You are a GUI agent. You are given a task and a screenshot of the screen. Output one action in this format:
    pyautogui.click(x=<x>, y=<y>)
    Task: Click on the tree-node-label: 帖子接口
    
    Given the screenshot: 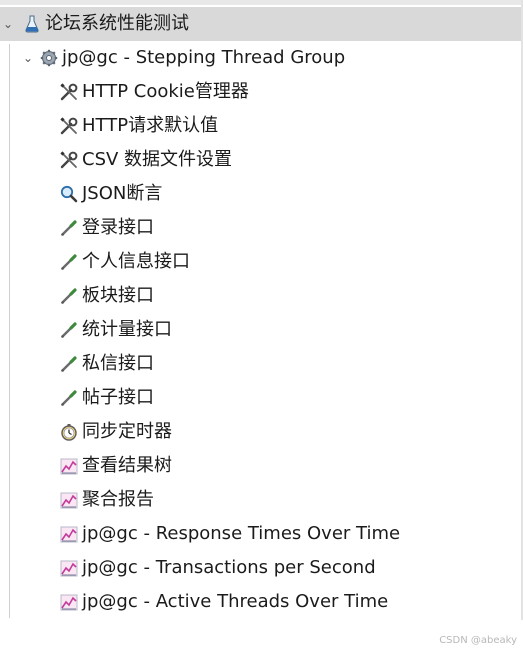 What is the action you would take?
    pyautogui.click(x=118, y=397)
    